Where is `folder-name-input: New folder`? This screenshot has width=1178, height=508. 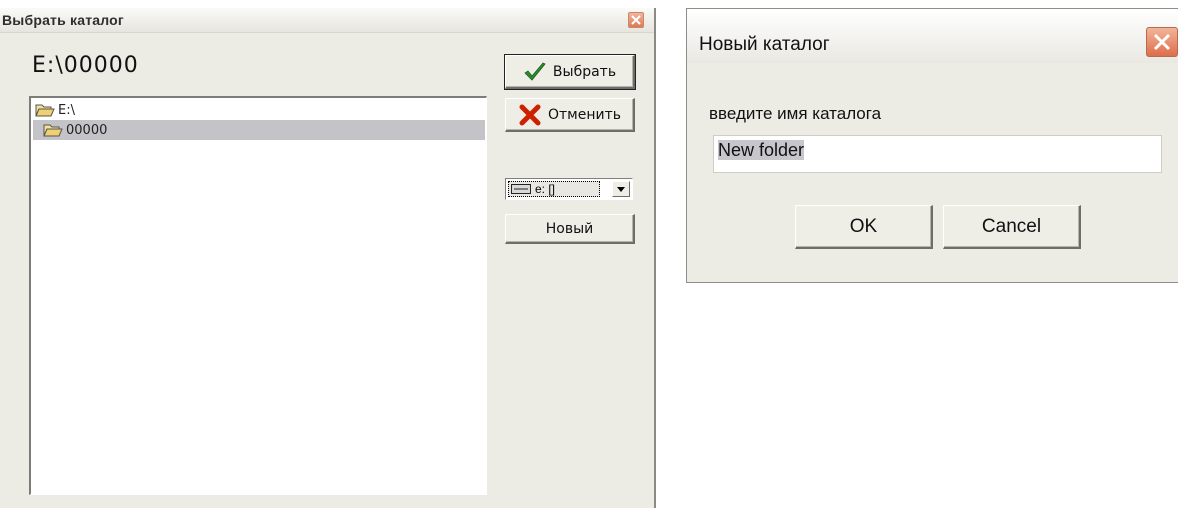
folder-name-input: New folder is located at coordinates (937, 154).